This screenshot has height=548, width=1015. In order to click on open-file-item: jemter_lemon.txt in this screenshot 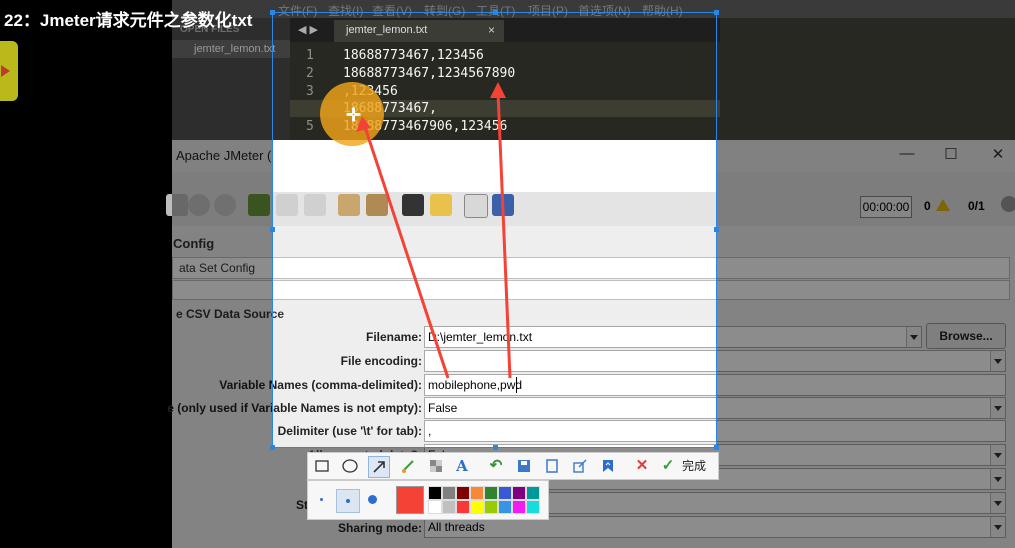, I will do `click(231, 49)`.